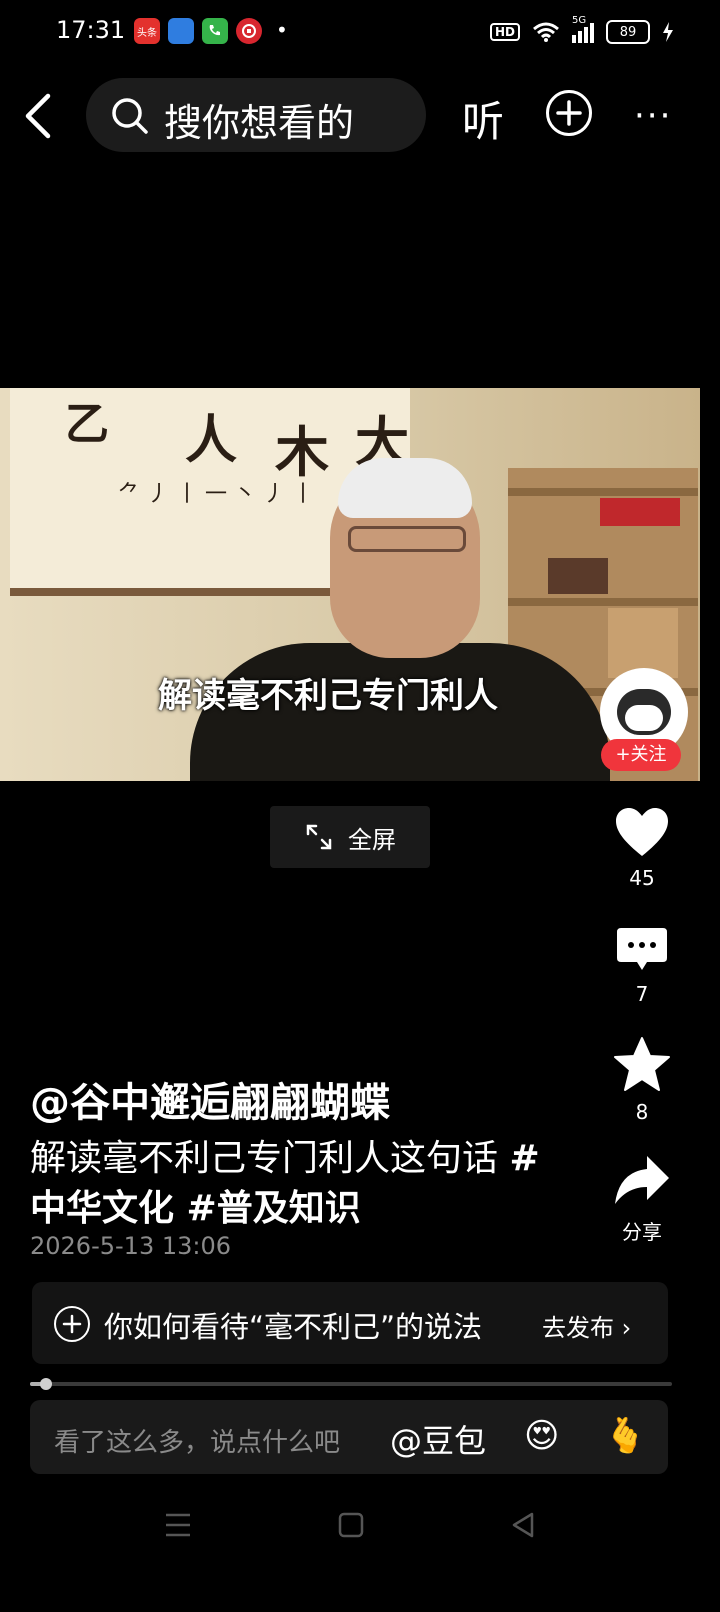  Describe the element at coordinates (523, 1525) in the screenshot. I see `back-triangle-icon` at that location.